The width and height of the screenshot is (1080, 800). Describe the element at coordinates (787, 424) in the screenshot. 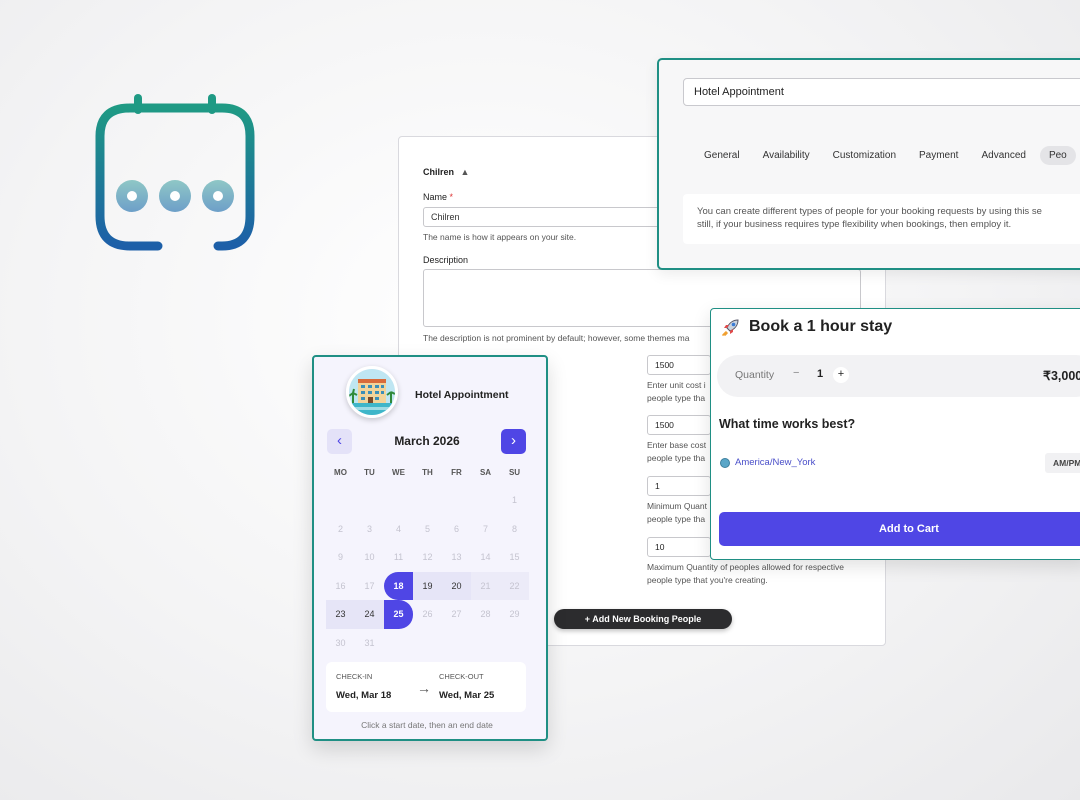

I see `time-question: What time works best?` at that location.